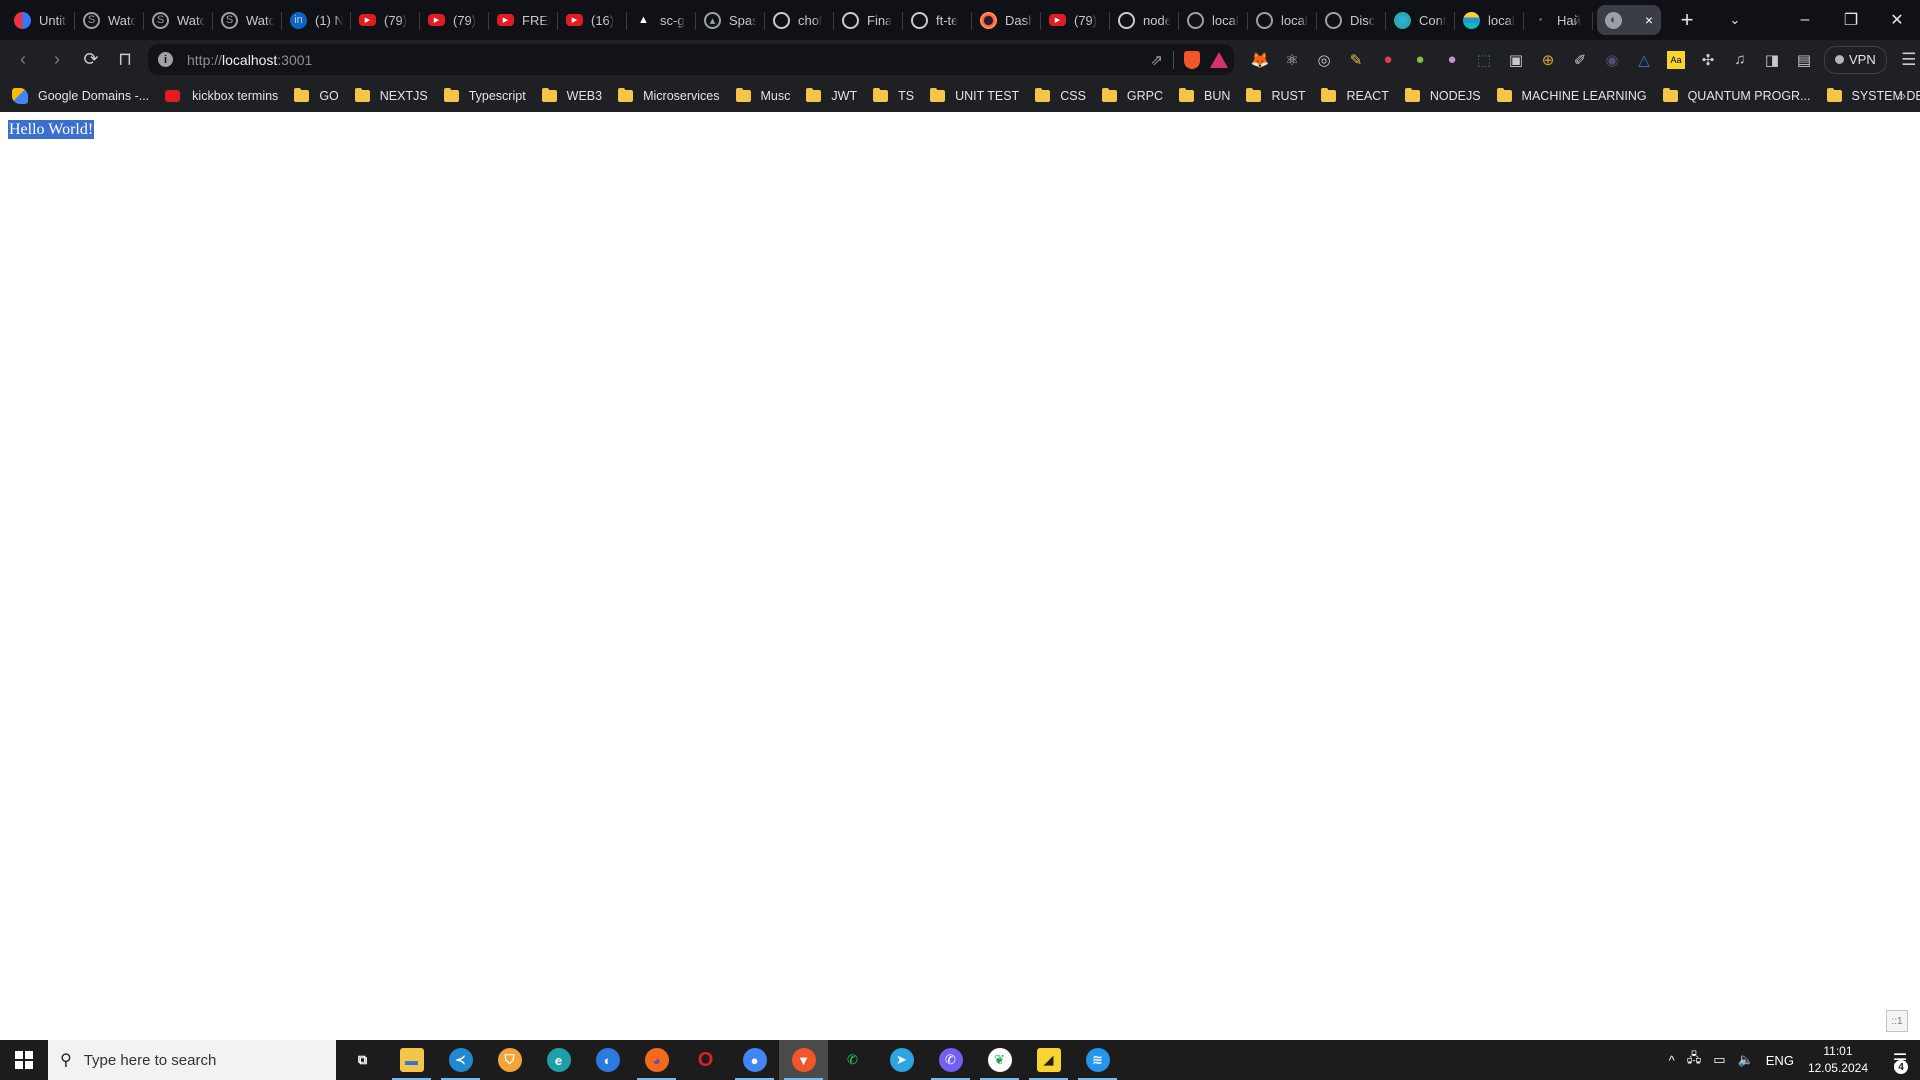 The width and height of the screenshot is (1920, 1080). What do you see at coordinates (1649, 20) in the screenshot?
I see `close-tab-button: ×` at bounding box center [1649, 20].